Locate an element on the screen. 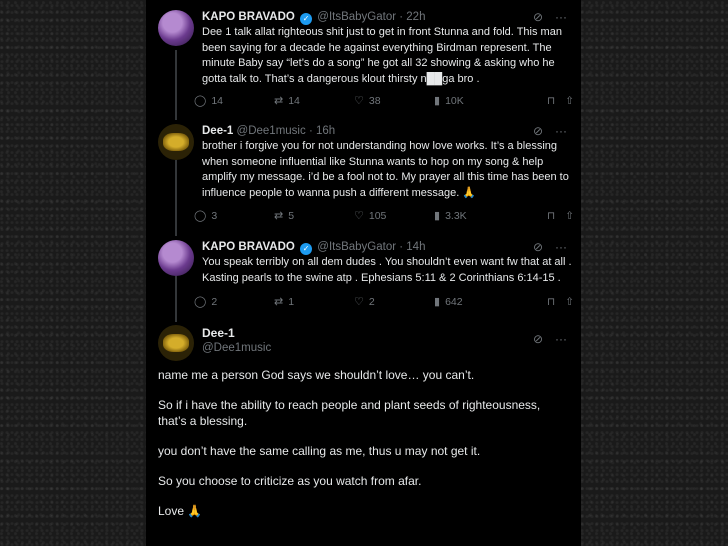 The image size is (728, 546). timestamp: · 14h is located at coordinates (412, 247).